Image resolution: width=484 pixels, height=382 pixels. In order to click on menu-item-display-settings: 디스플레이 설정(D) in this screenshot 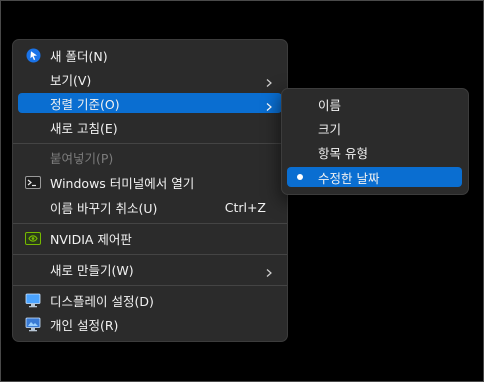, I will do `click(150, 300)`.